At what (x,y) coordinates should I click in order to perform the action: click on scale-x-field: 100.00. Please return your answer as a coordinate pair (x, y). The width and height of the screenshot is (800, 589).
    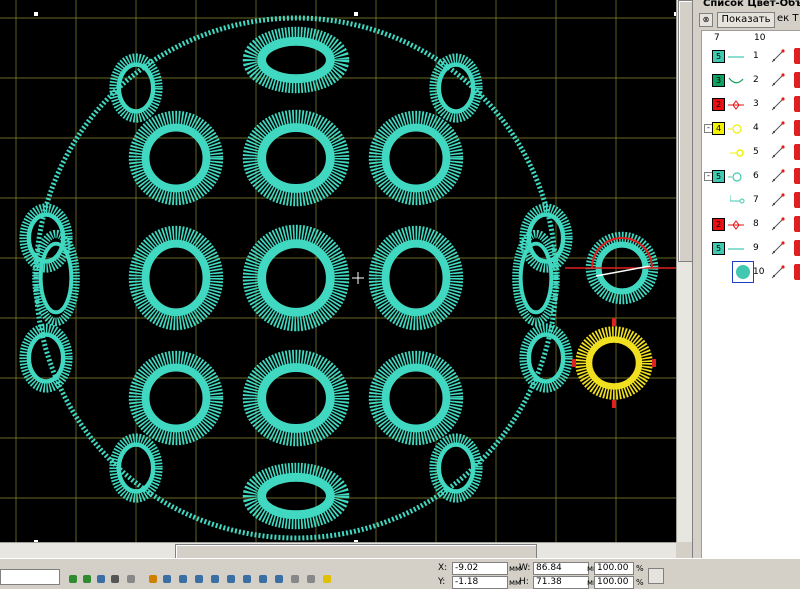
    Looking at the image, I should click on (614, 568).